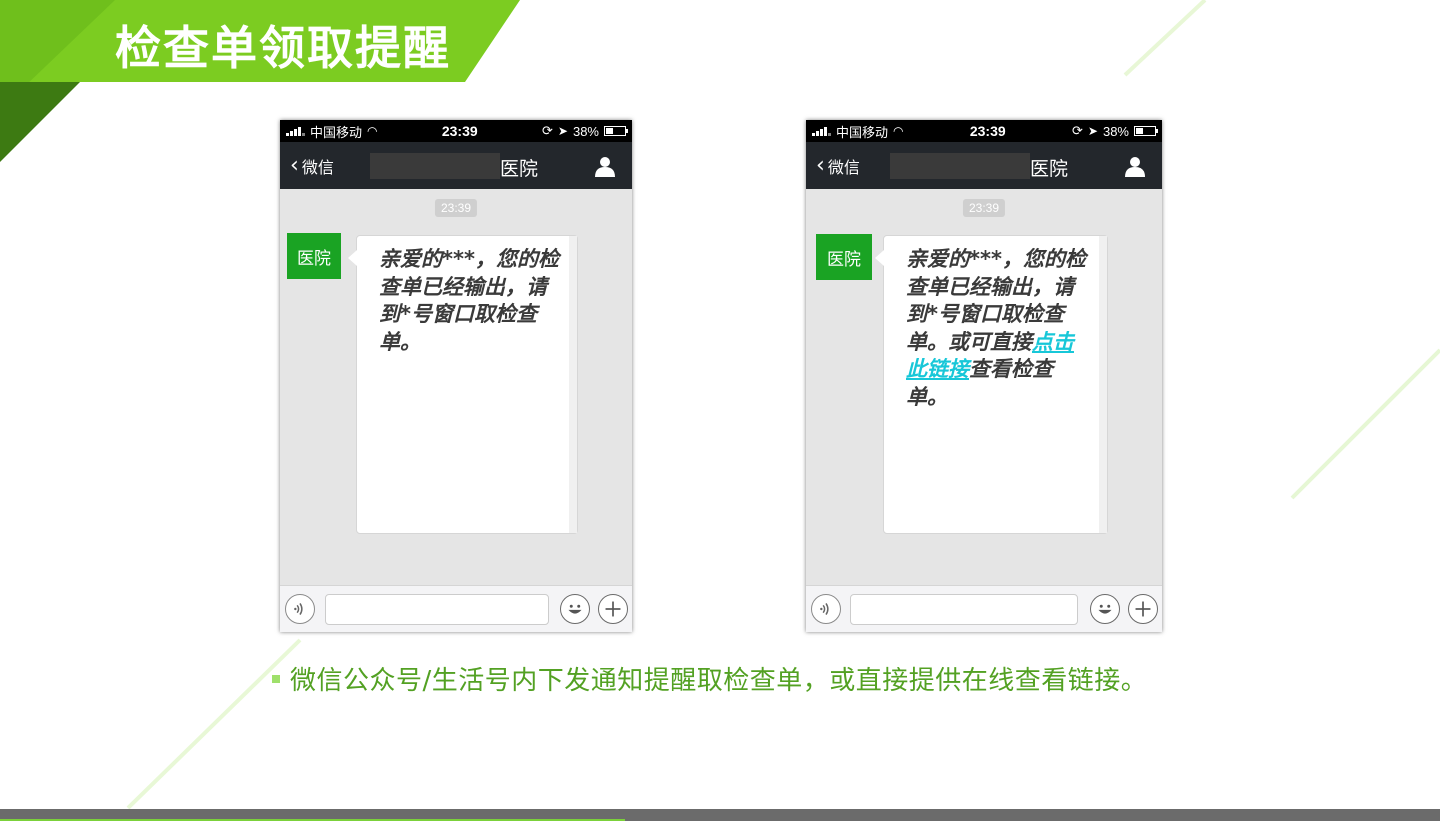 This screenshot has width=1440, height=821. What do you see at coordinates (469, 300) in the screenshot?
I see `message-text: 亲爱的***，您的检查单已经输出，请到*号窗口取检查单。` at bounding box center [469, 300].